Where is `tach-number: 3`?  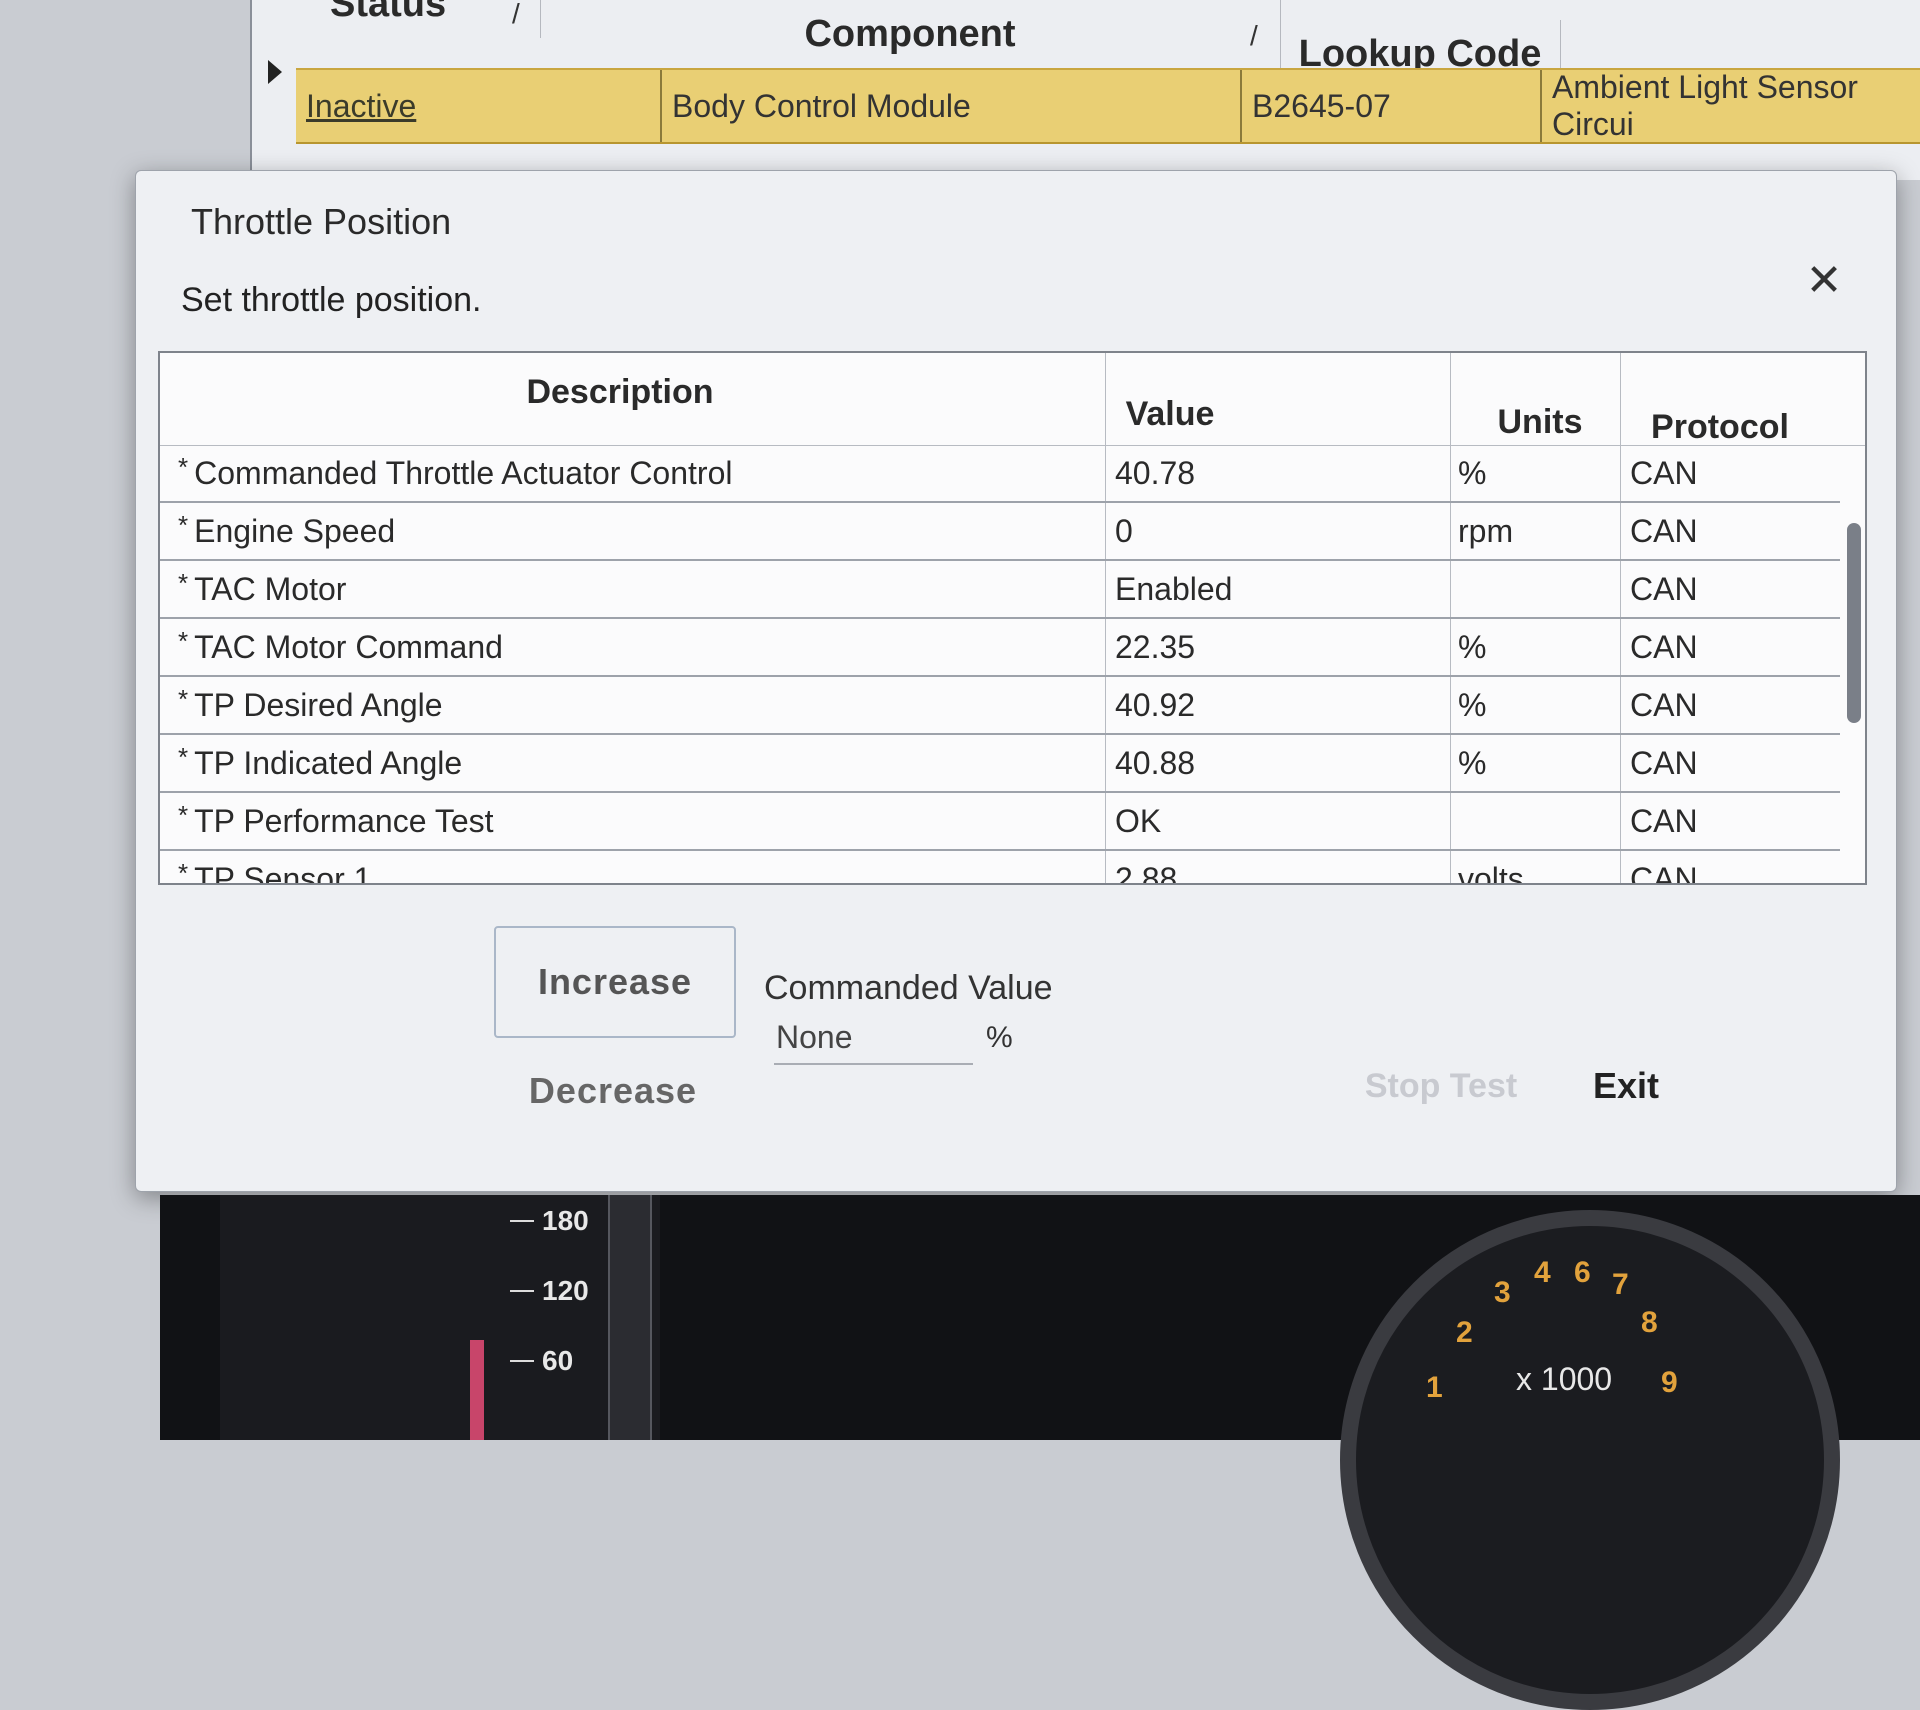 tach-number: 3 is located at coordinates (1502, 1292).